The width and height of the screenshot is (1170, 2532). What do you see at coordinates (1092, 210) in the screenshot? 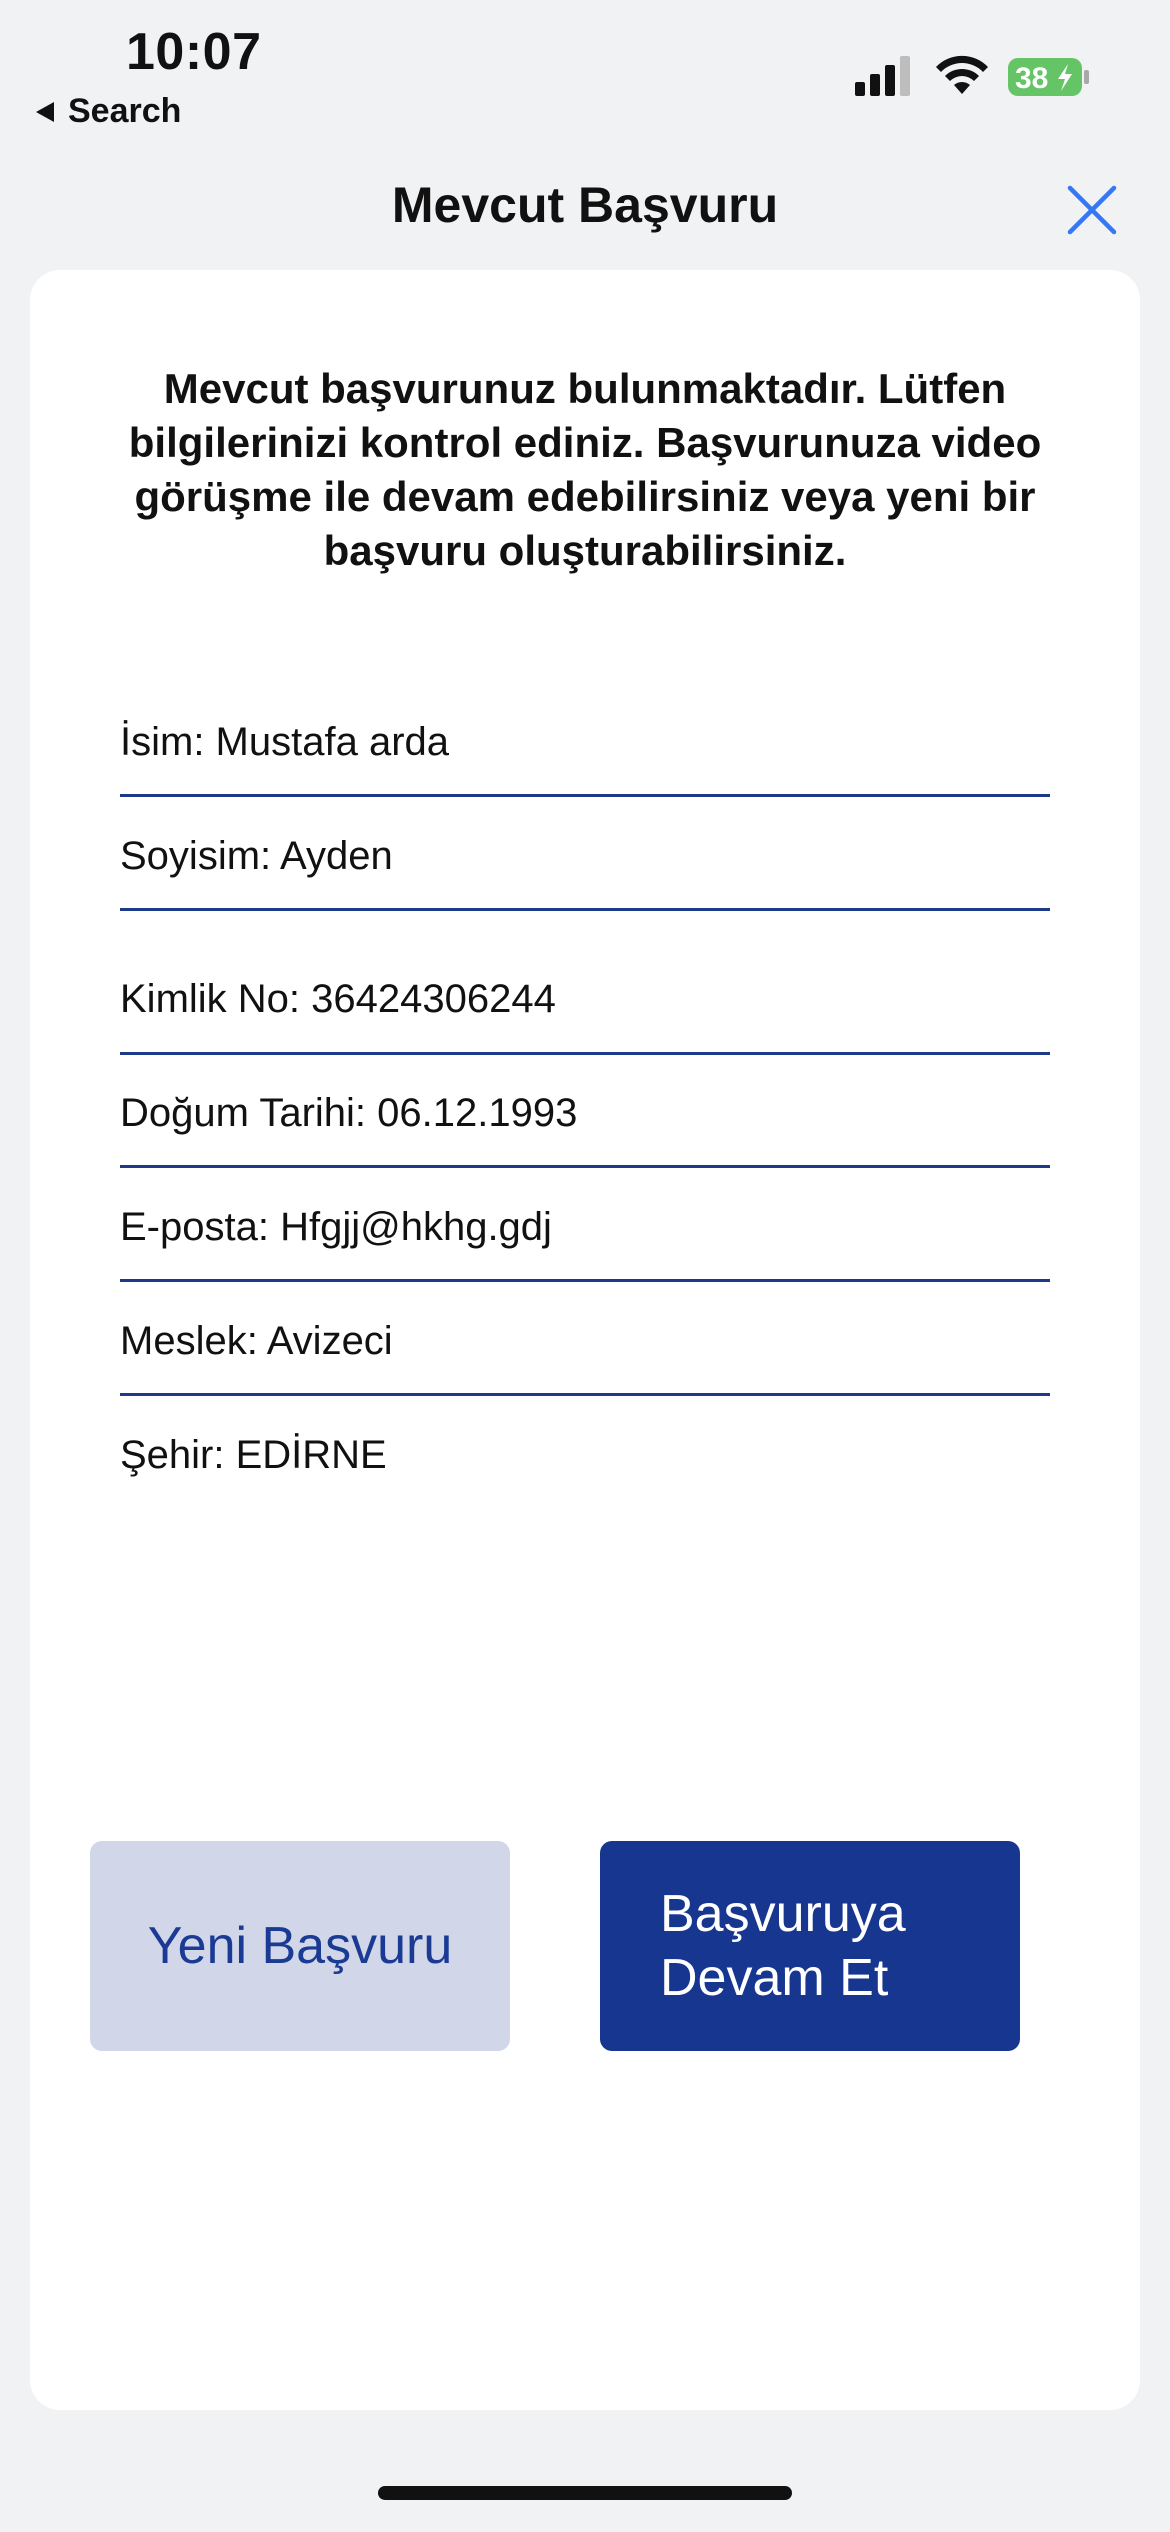
I see `close-icon` at bounding box center [1092, 210].